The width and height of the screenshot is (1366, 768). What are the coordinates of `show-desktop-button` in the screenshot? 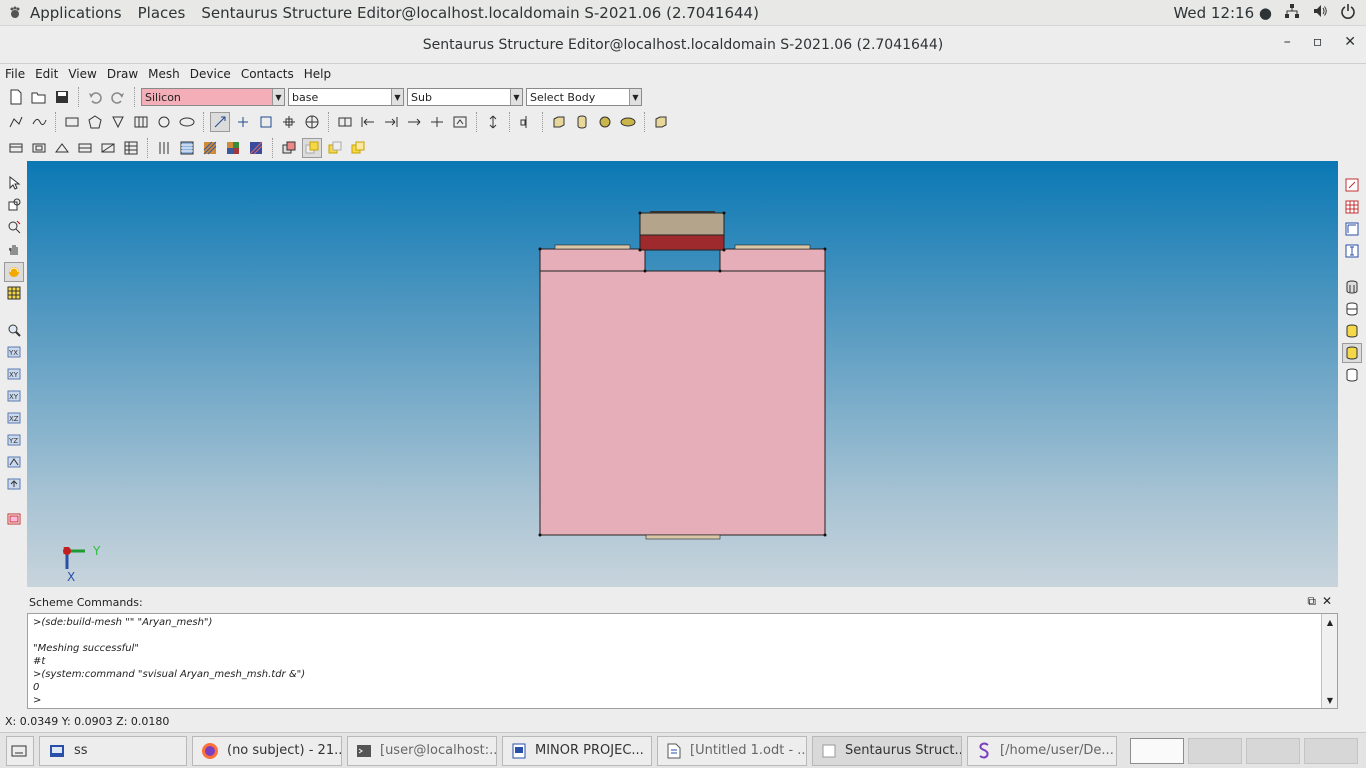 It's located at (20, 750).